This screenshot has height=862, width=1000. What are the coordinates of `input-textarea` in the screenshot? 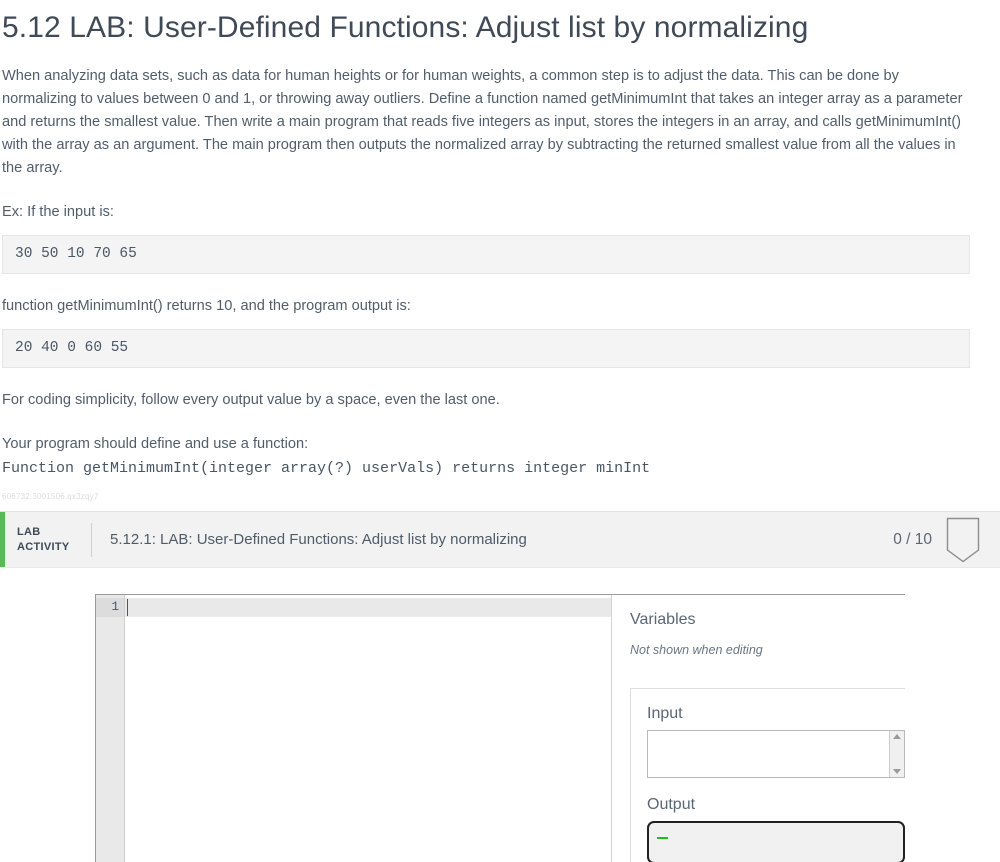 It's located at (768, 754).